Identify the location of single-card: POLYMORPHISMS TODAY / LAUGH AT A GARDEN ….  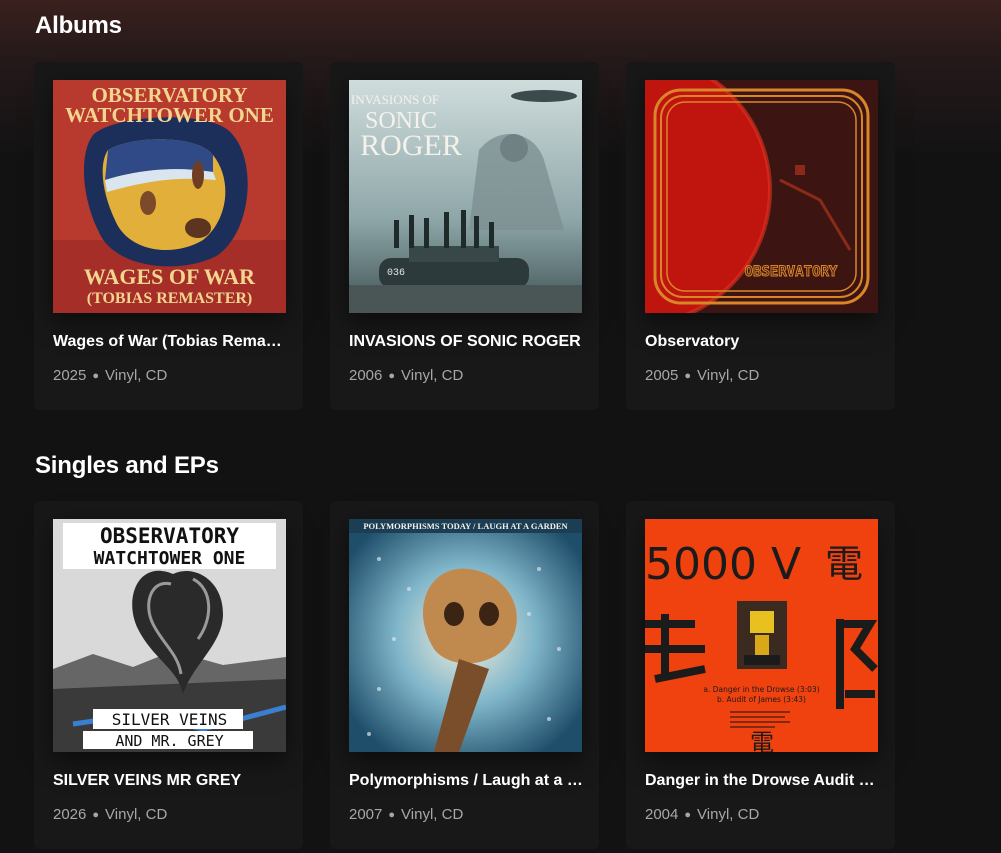
(464, 675).